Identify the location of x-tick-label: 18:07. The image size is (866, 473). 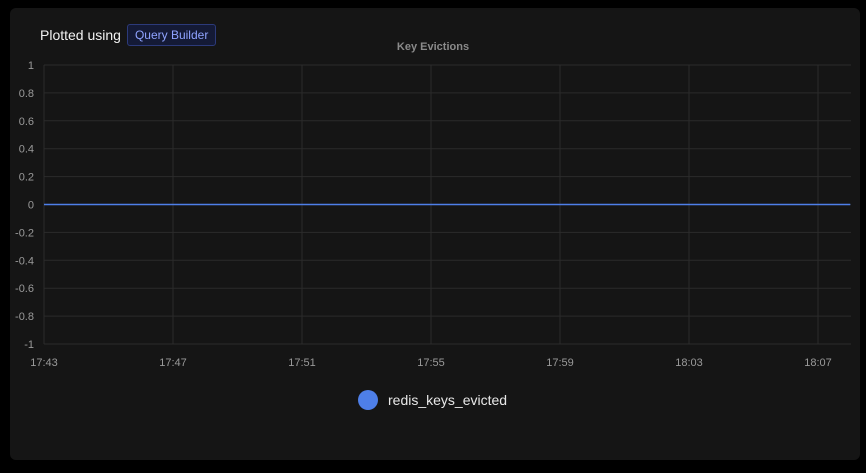
(818, 363).